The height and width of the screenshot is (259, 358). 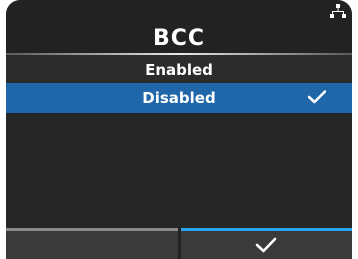 I want to click on softkey-confirm, so click(x=266, y=243).